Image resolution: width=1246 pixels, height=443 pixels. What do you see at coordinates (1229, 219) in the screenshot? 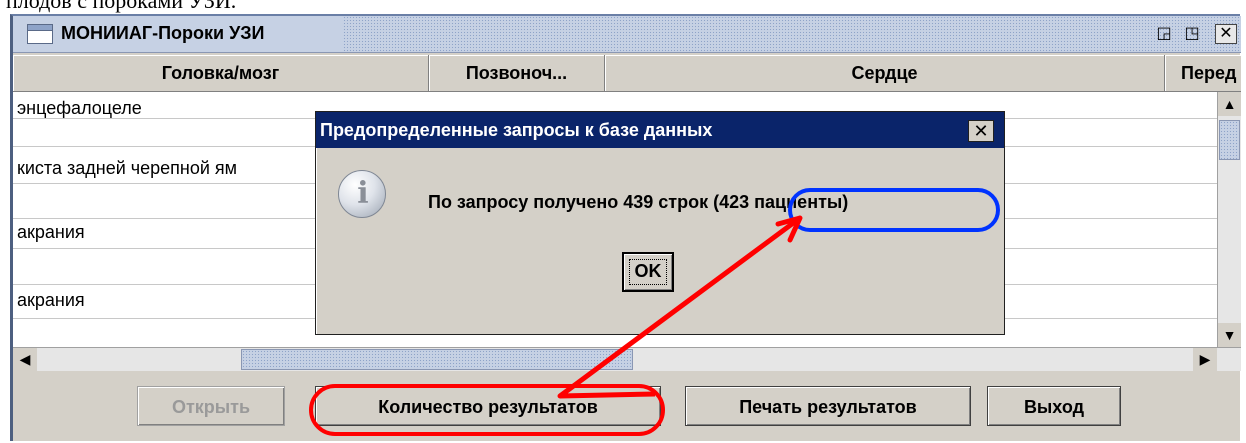
I see `vertical-scrollbar: ▲ ▼` at bounding box center [1229, 219].